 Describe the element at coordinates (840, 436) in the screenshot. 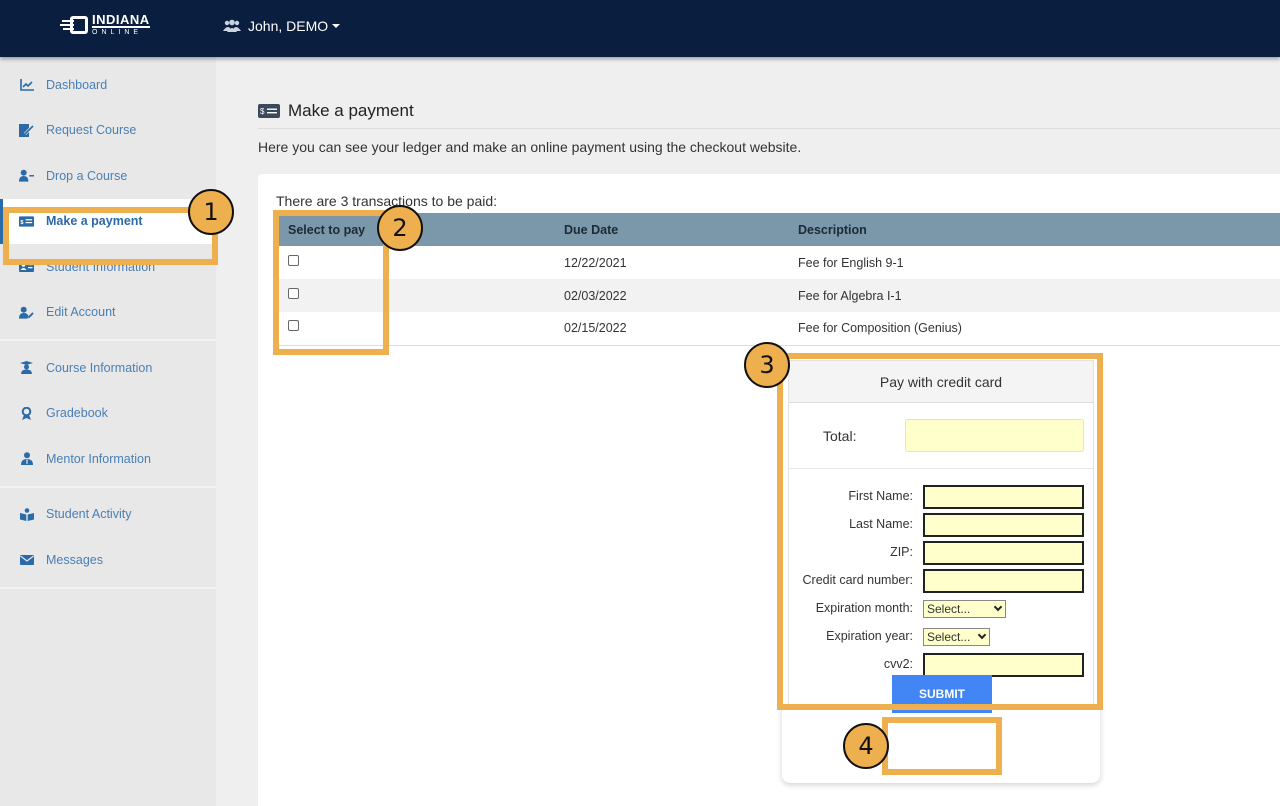

I see `total-label: Total:` at that location.